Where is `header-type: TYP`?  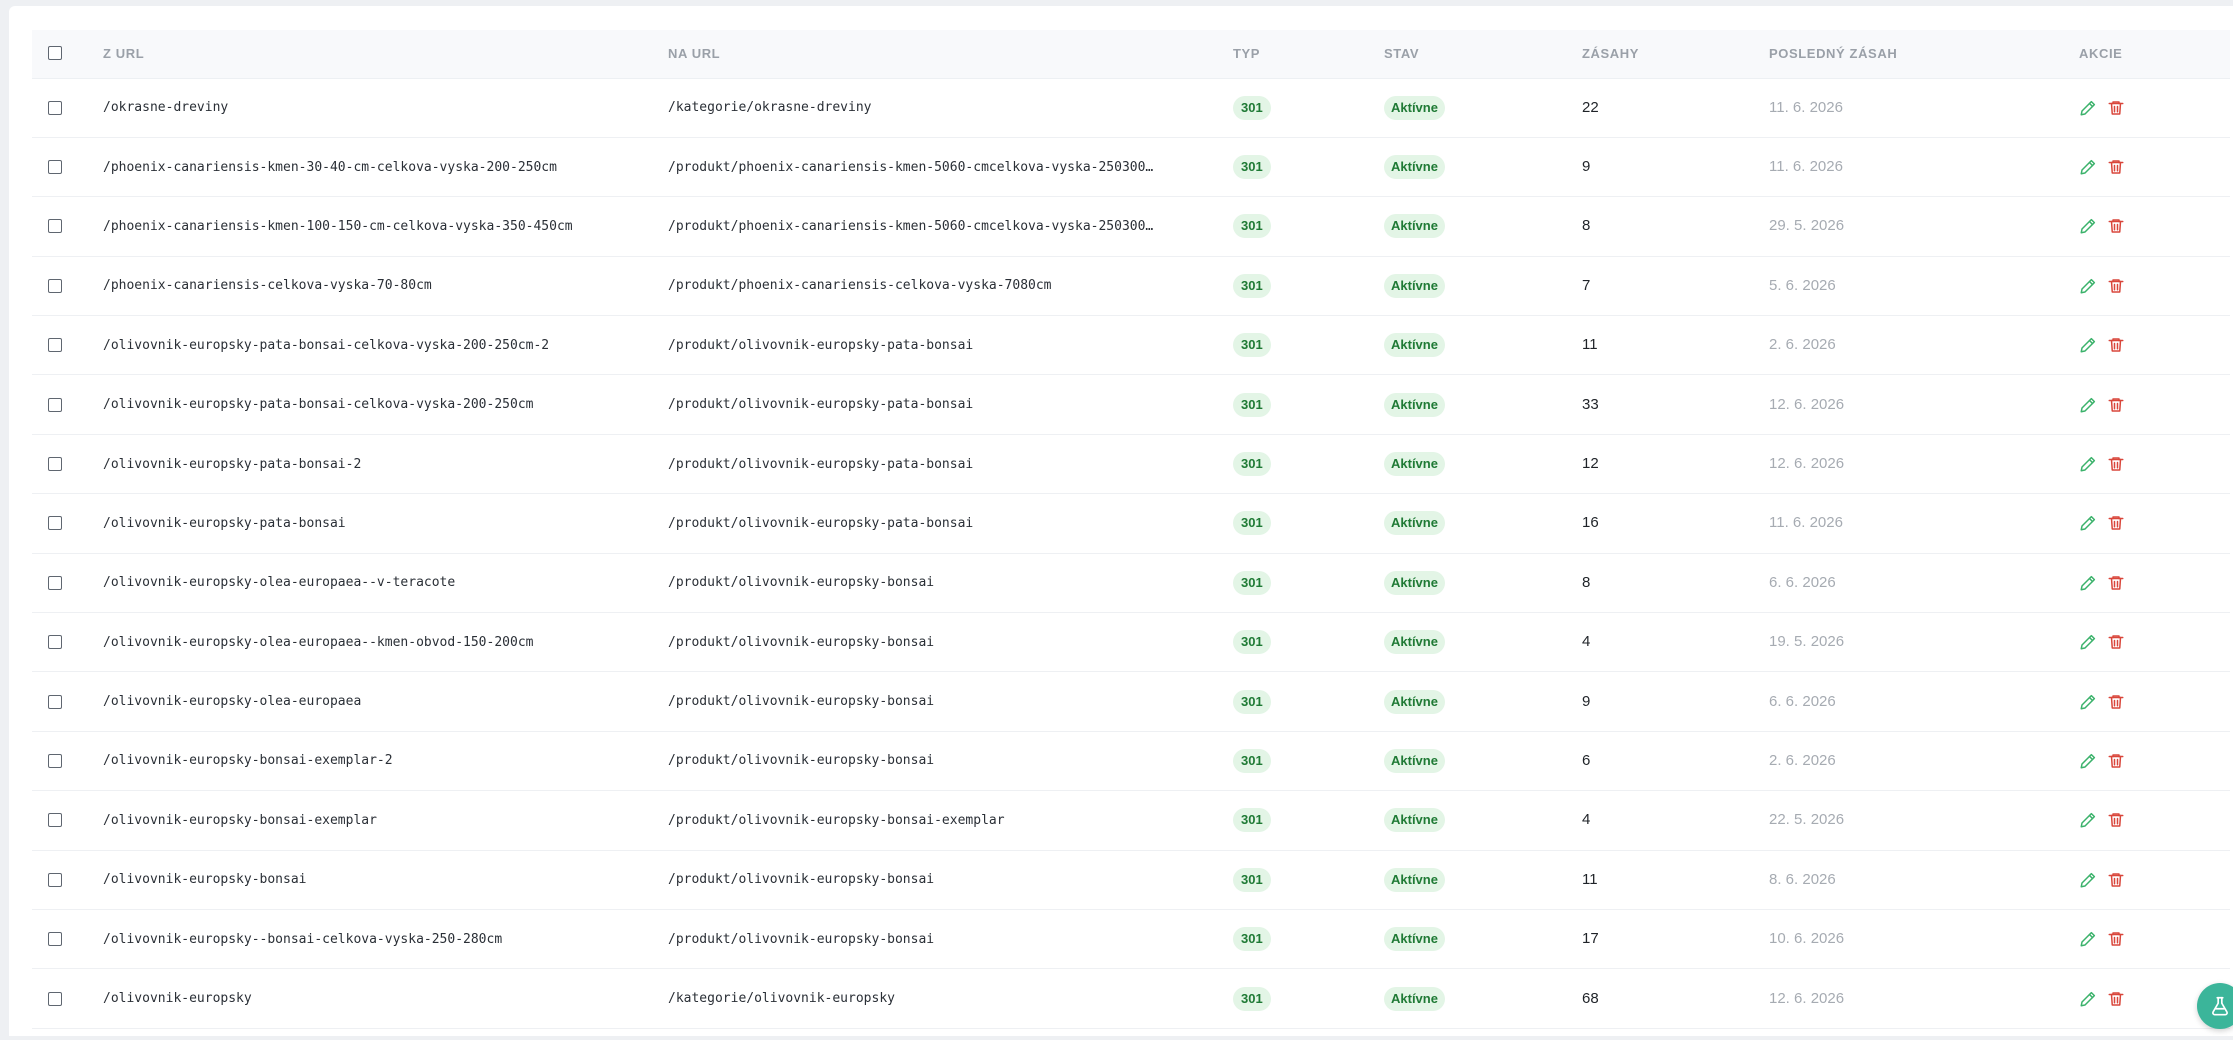 header-type: TYP is located at coordinates (1308, 54).